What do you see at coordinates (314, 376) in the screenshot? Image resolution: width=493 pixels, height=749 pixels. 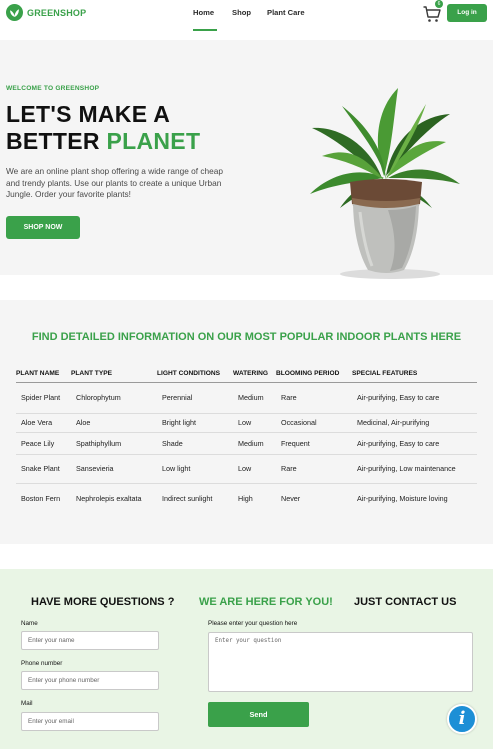 I see `column-header: BLOOMING PERIOD` at bounding box center [314, 376].